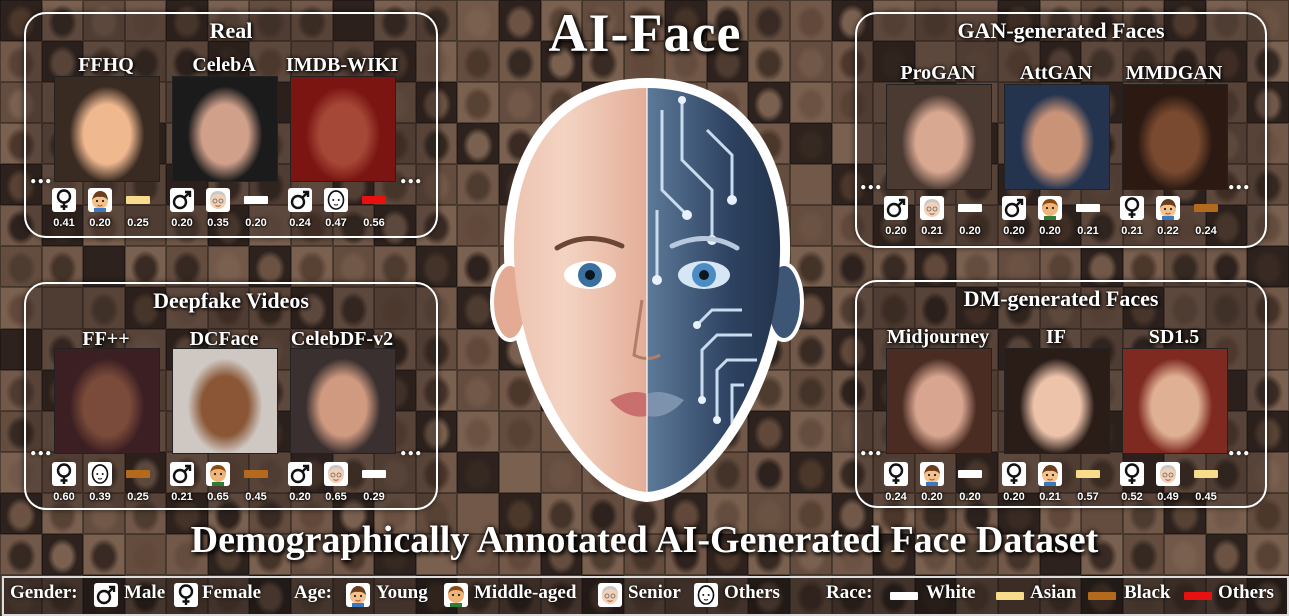 The image size is (1289, 616). I want to click on panel-title: GAN-generated Faces, so click(1061, 30).